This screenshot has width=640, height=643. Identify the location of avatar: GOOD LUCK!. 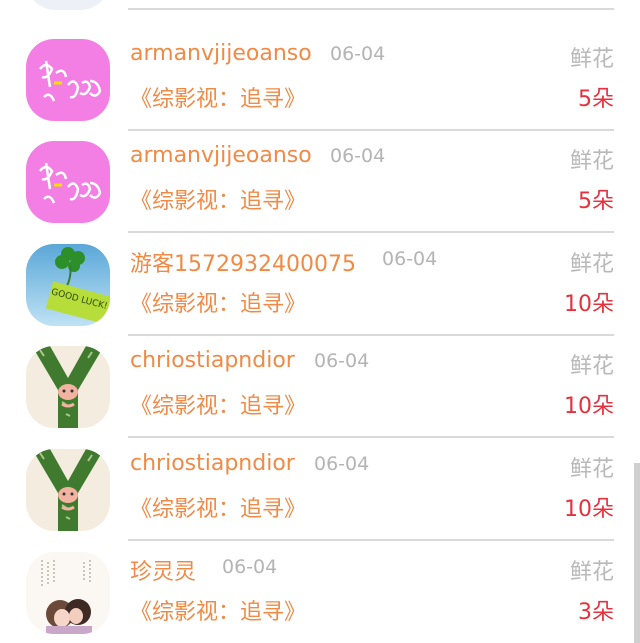
(68, 285).